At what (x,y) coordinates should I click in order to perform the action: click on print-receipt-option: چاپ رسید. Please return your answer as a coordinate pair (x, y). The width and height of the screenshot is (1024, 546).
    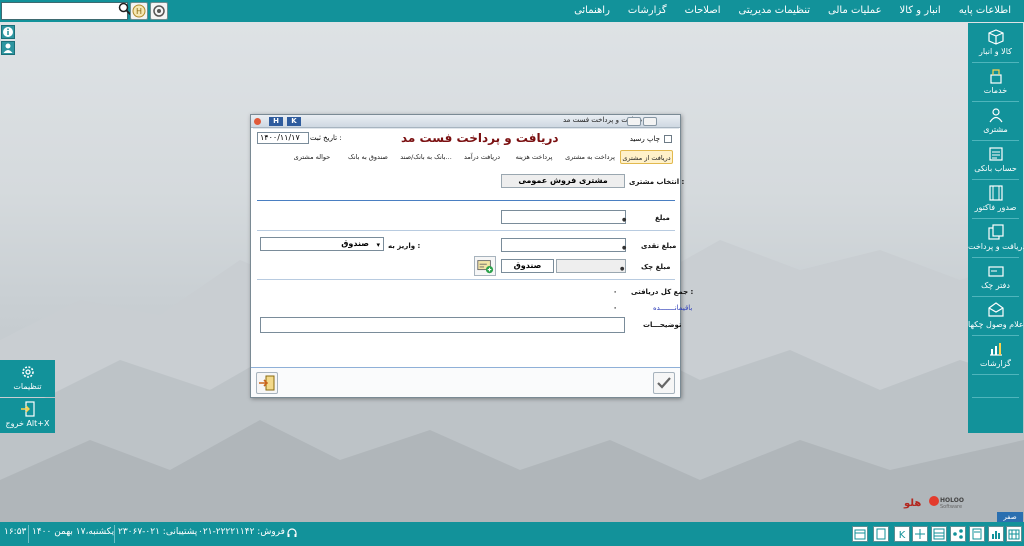
    Looking at the image, I should click on (651, 139).